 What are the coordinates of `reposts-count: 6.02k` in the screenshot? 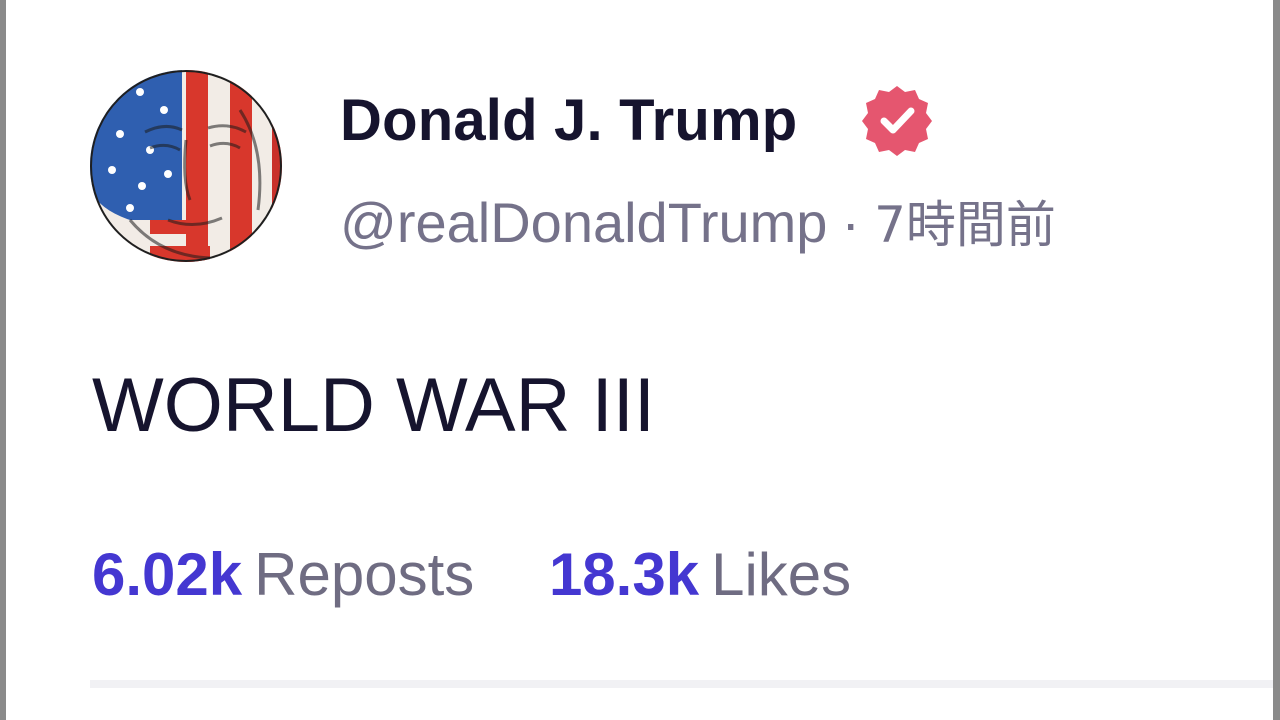 It's located at (167, 574).